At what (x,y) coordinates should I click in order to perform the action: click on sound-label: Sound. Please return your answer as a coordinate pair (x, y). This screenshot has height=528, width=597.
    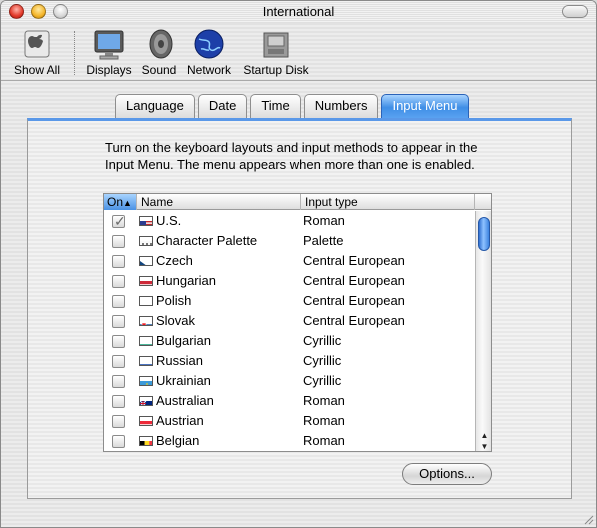
    Looking at the image, I should click on (159, 70).